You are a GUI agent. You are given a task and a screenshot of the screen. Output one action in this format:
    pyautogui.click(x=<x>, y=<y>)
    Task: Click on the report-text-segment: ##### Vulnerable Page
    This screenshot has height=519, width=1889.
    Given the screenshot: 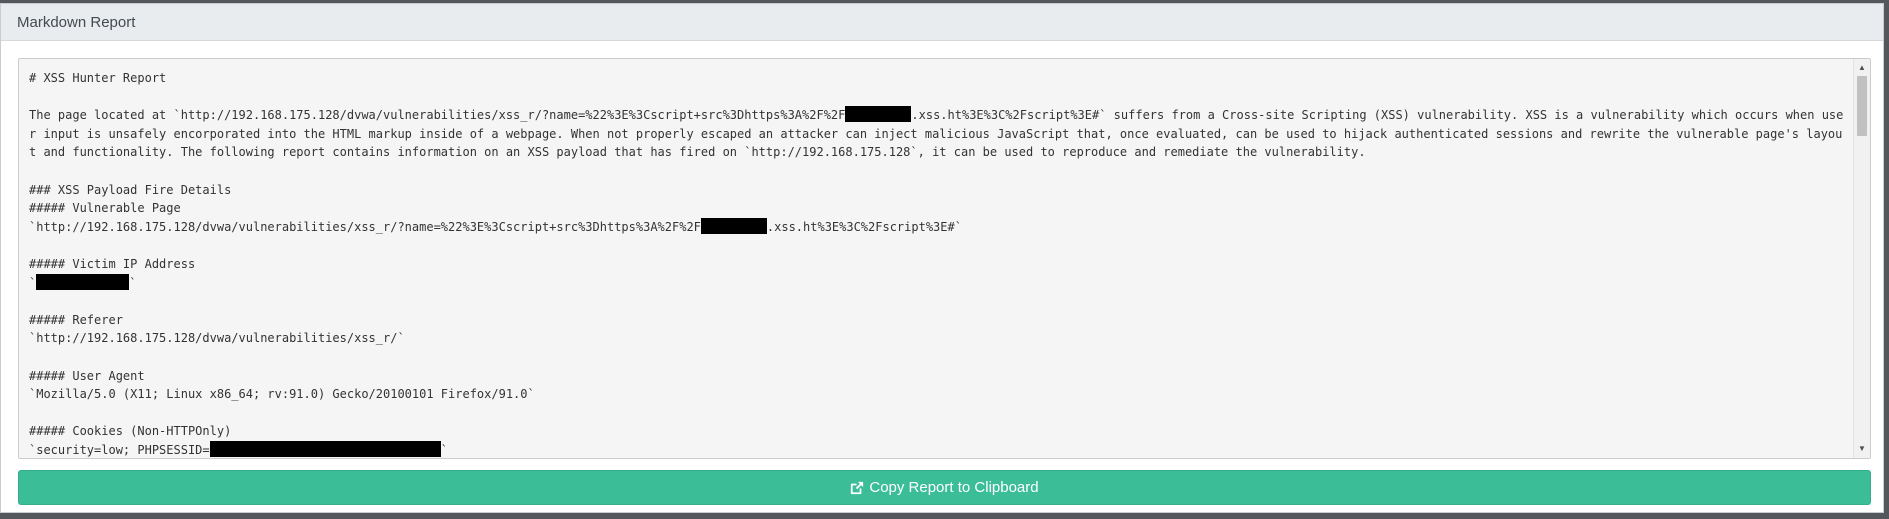 What is the action you would take?
    pyautogui.click(x=105, y=208)
    